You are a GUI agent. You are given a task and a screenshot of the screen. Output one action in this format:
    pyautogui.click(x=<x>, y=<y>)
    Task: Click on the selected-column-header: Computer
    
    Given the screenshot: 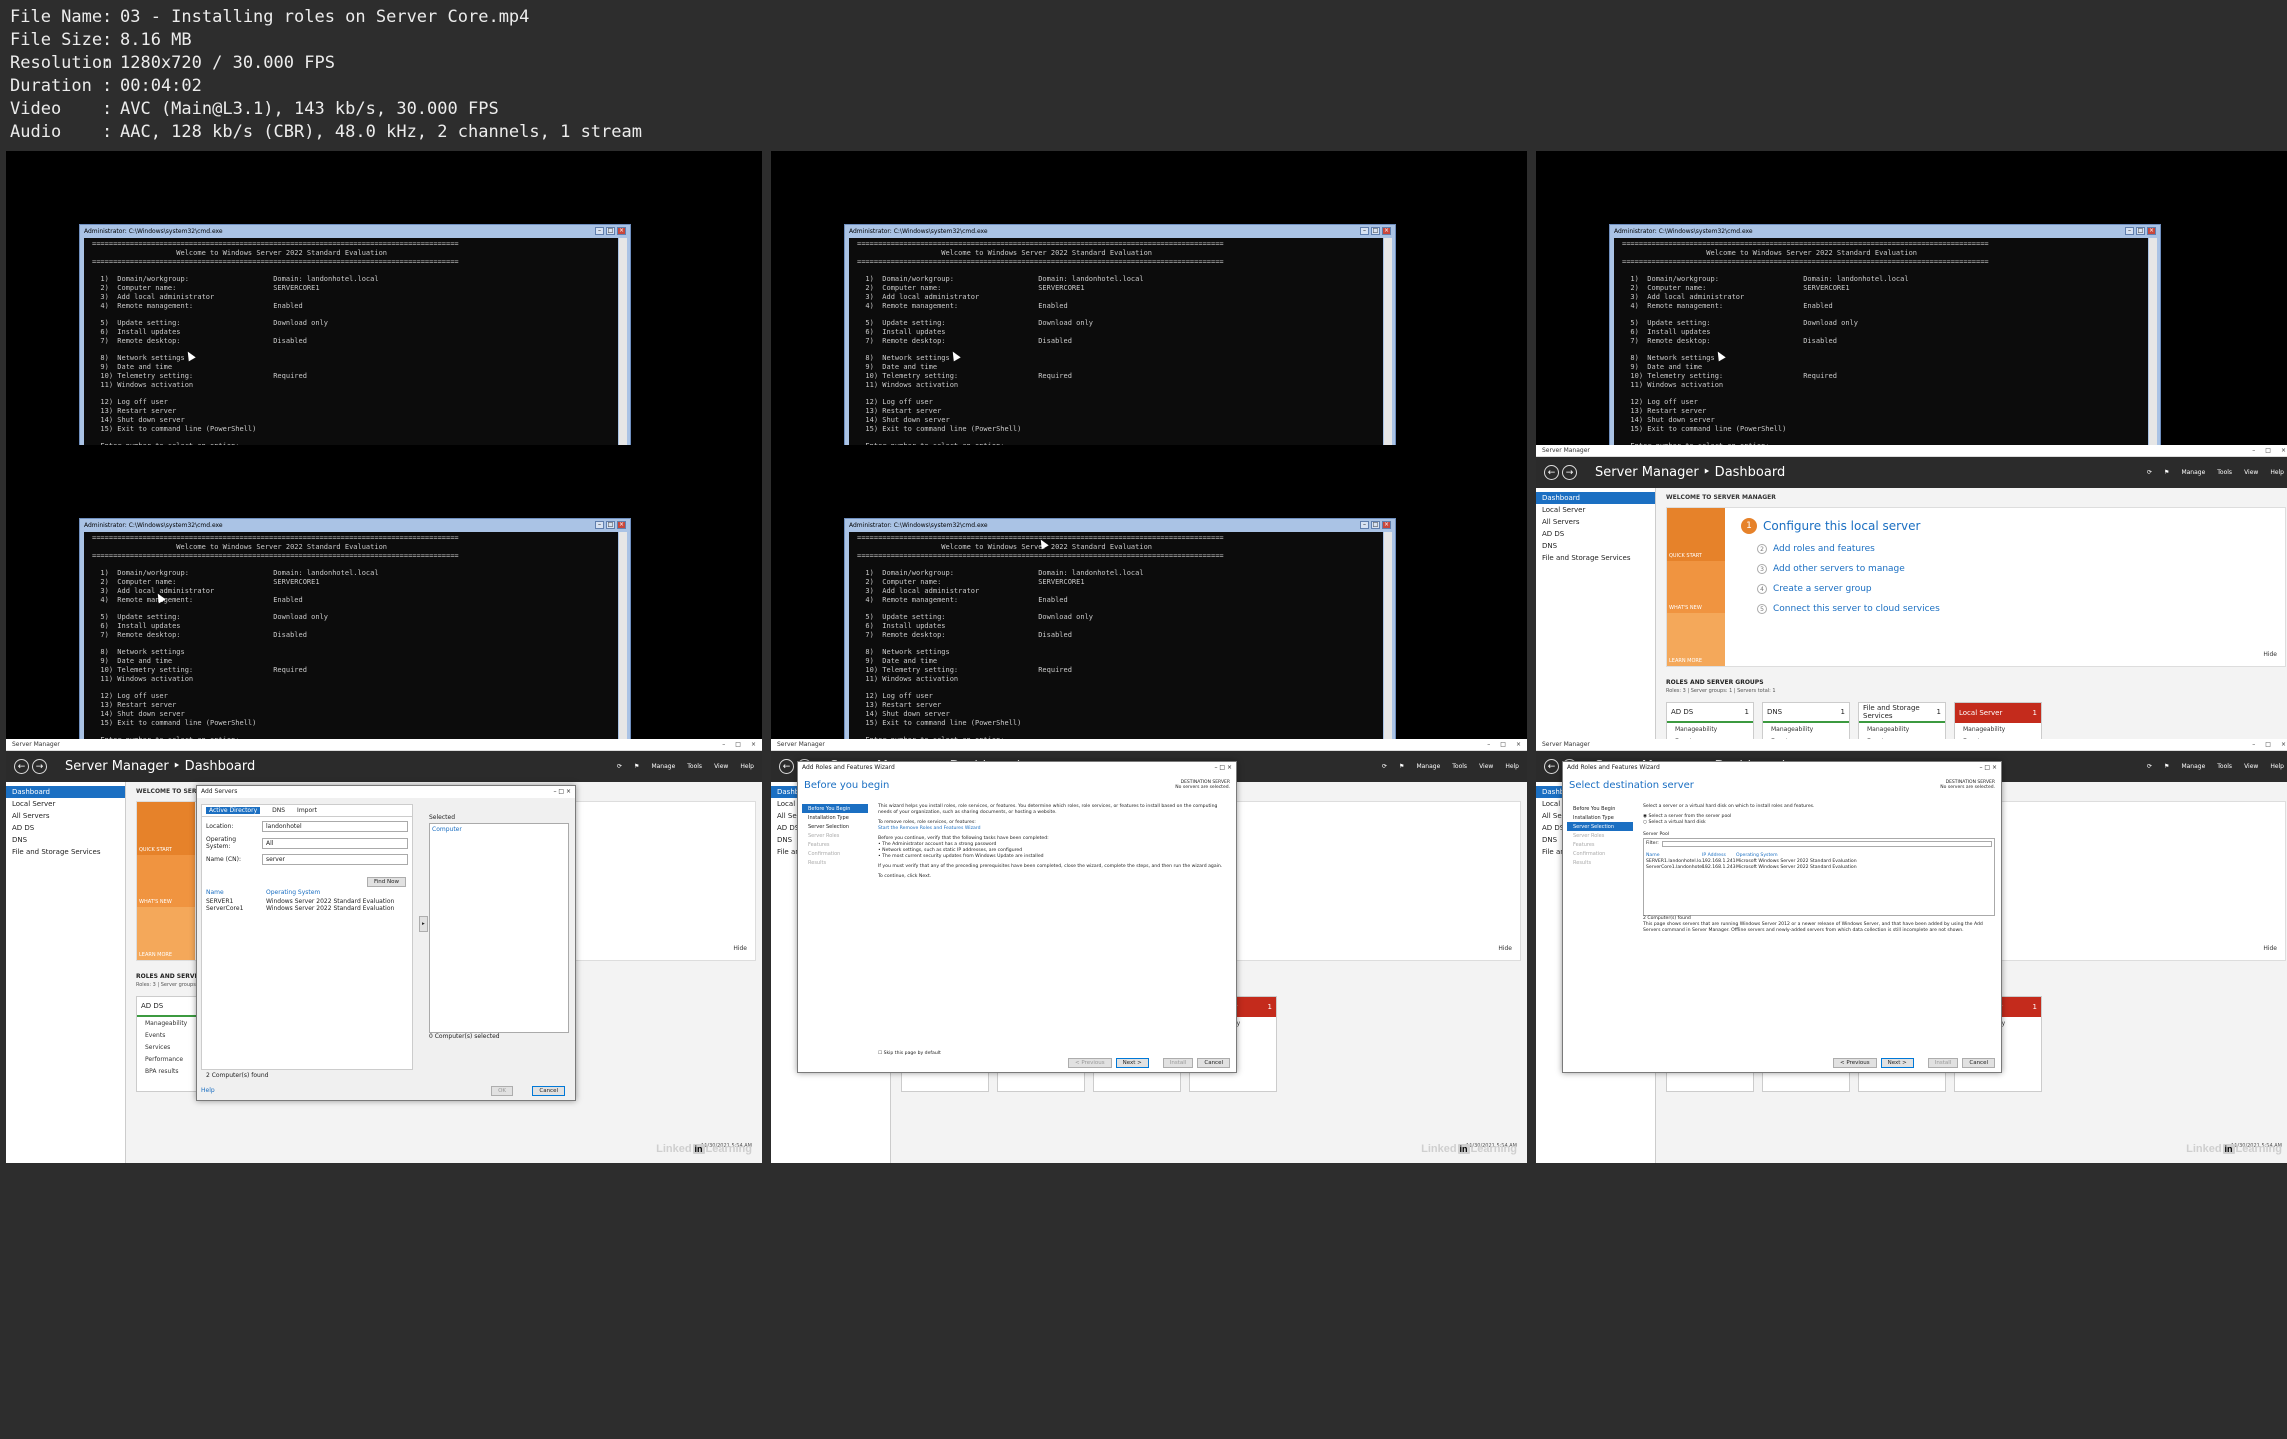 What is the action you would take?
    pyautogui.click(x=499, y=829)
    